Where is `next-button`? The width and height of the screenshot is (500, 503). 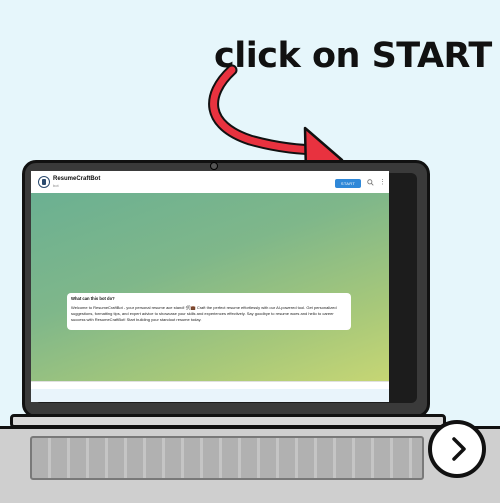
next-button is located at coordinates (457, 449).